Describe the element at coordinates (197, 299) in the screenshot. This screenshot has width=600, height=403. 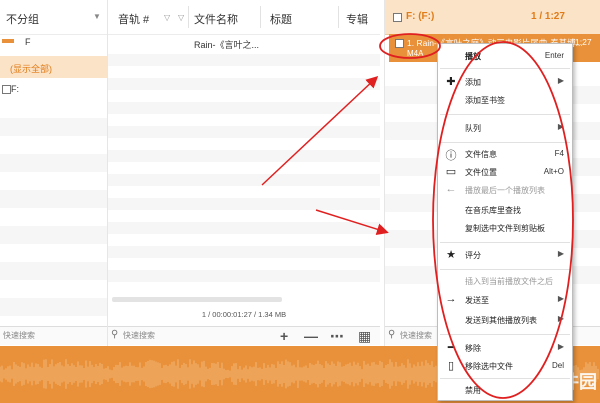
I see `horizontal-scrollbar` at that location.